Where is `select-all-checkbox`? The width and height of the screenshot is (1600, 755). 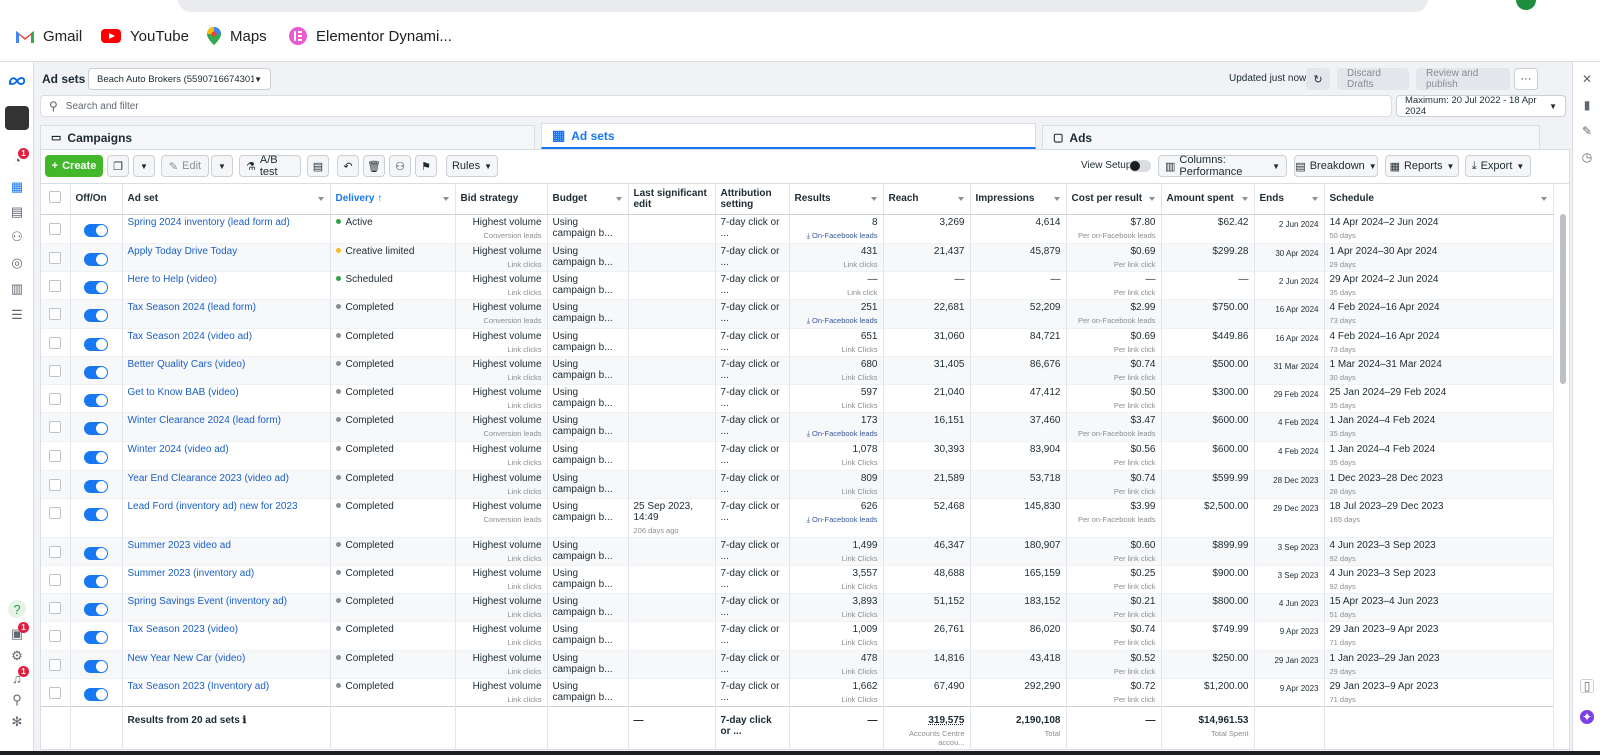
select-all-checkbox is located at coordinates (55, 197).